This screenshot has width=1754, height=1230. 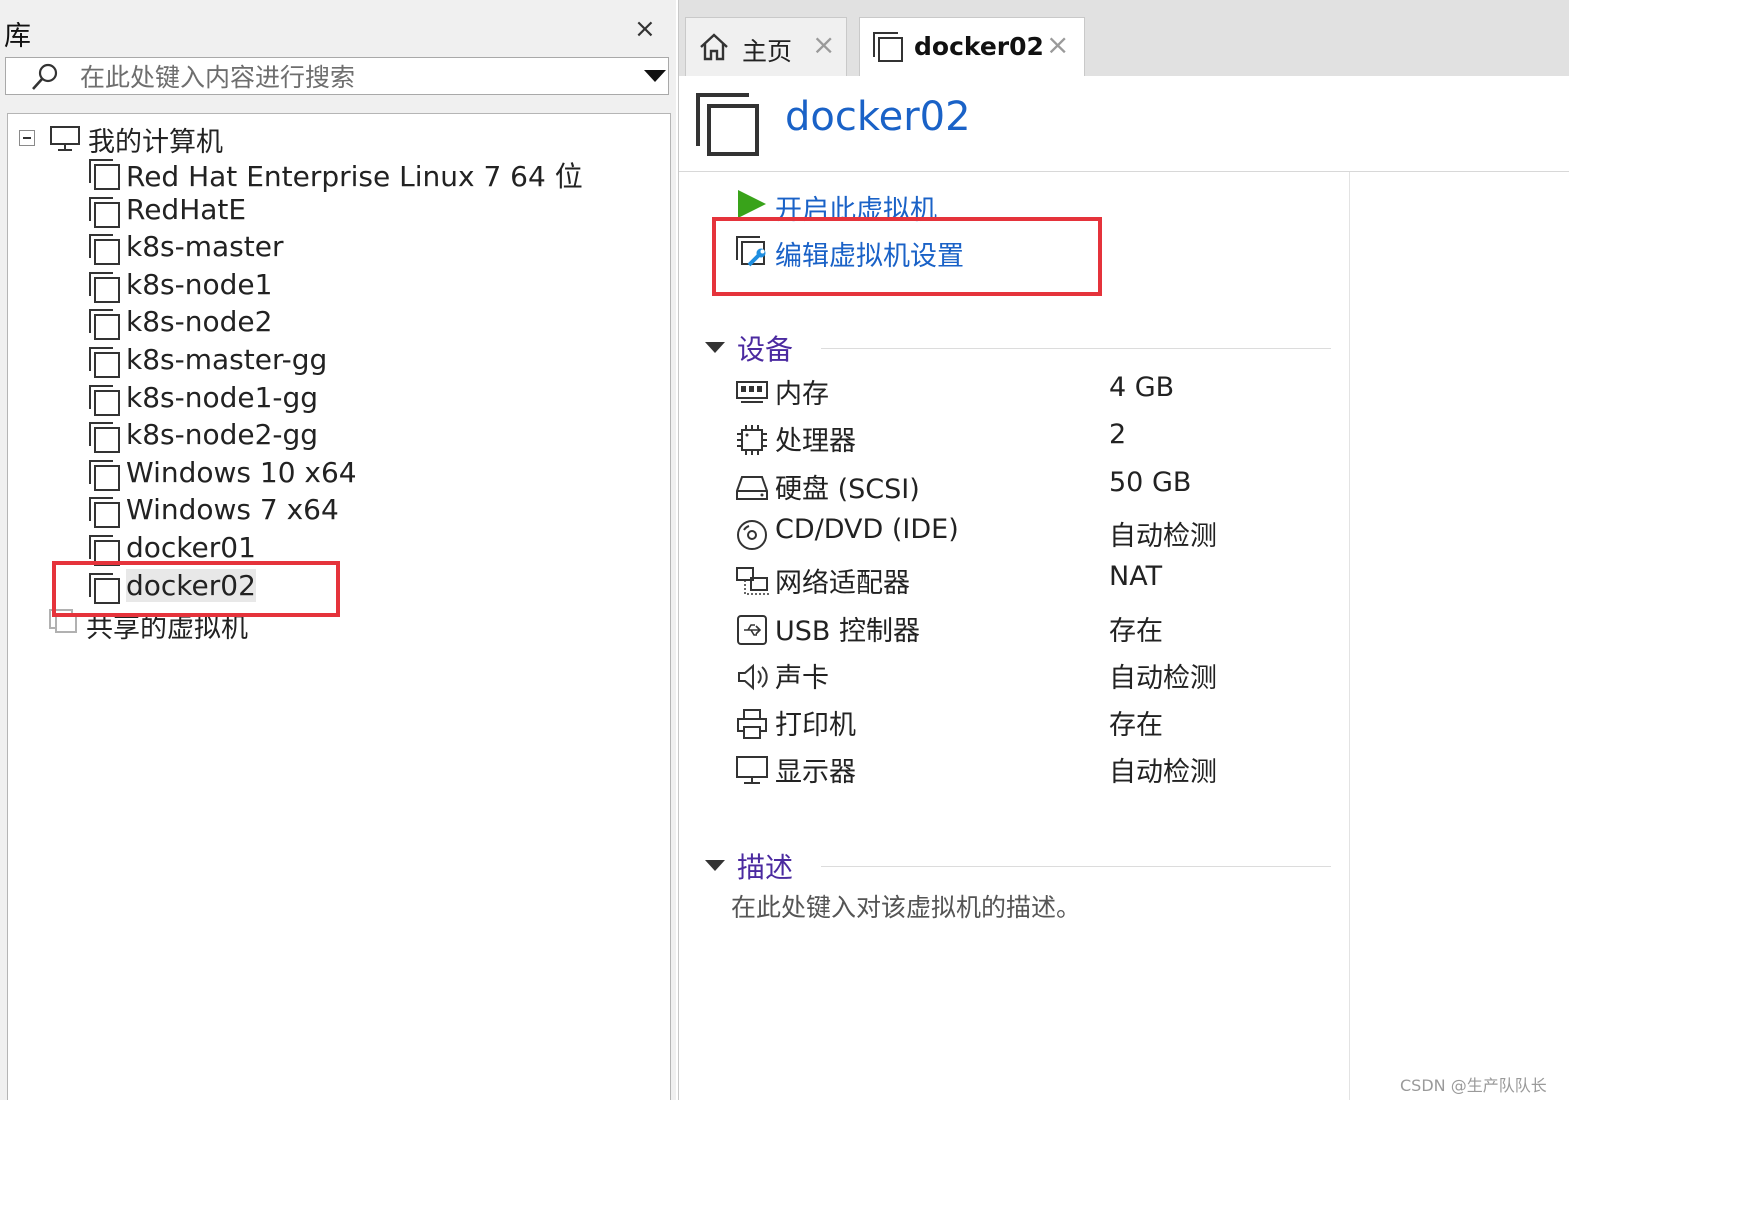 I want to click on tree-item-vm: k8s-master, so click(x=368, y=248).